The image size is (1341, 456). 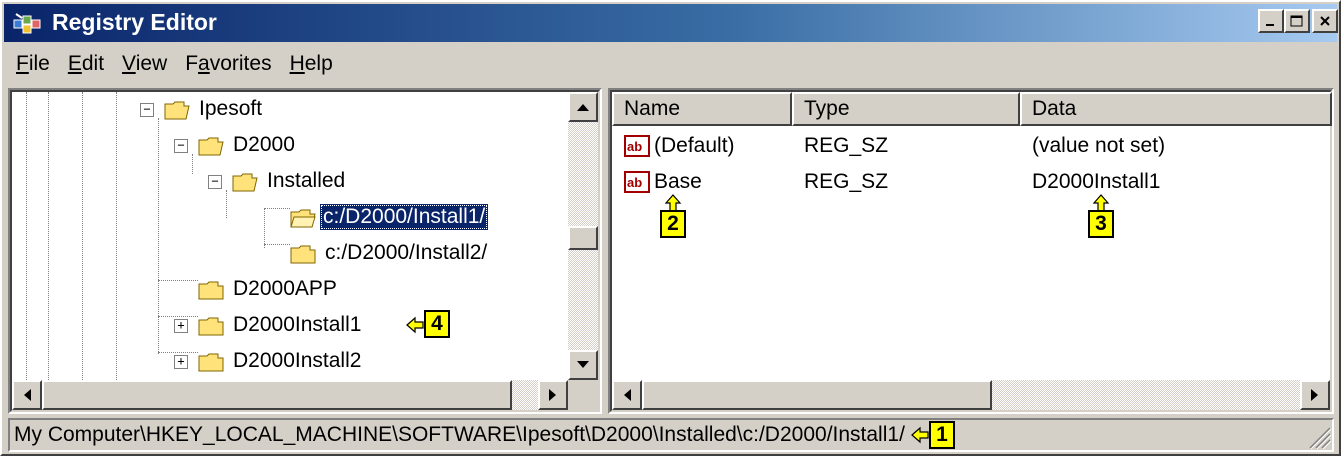 I want to click on column-header-data: Data, so click(x=1176, y=109).